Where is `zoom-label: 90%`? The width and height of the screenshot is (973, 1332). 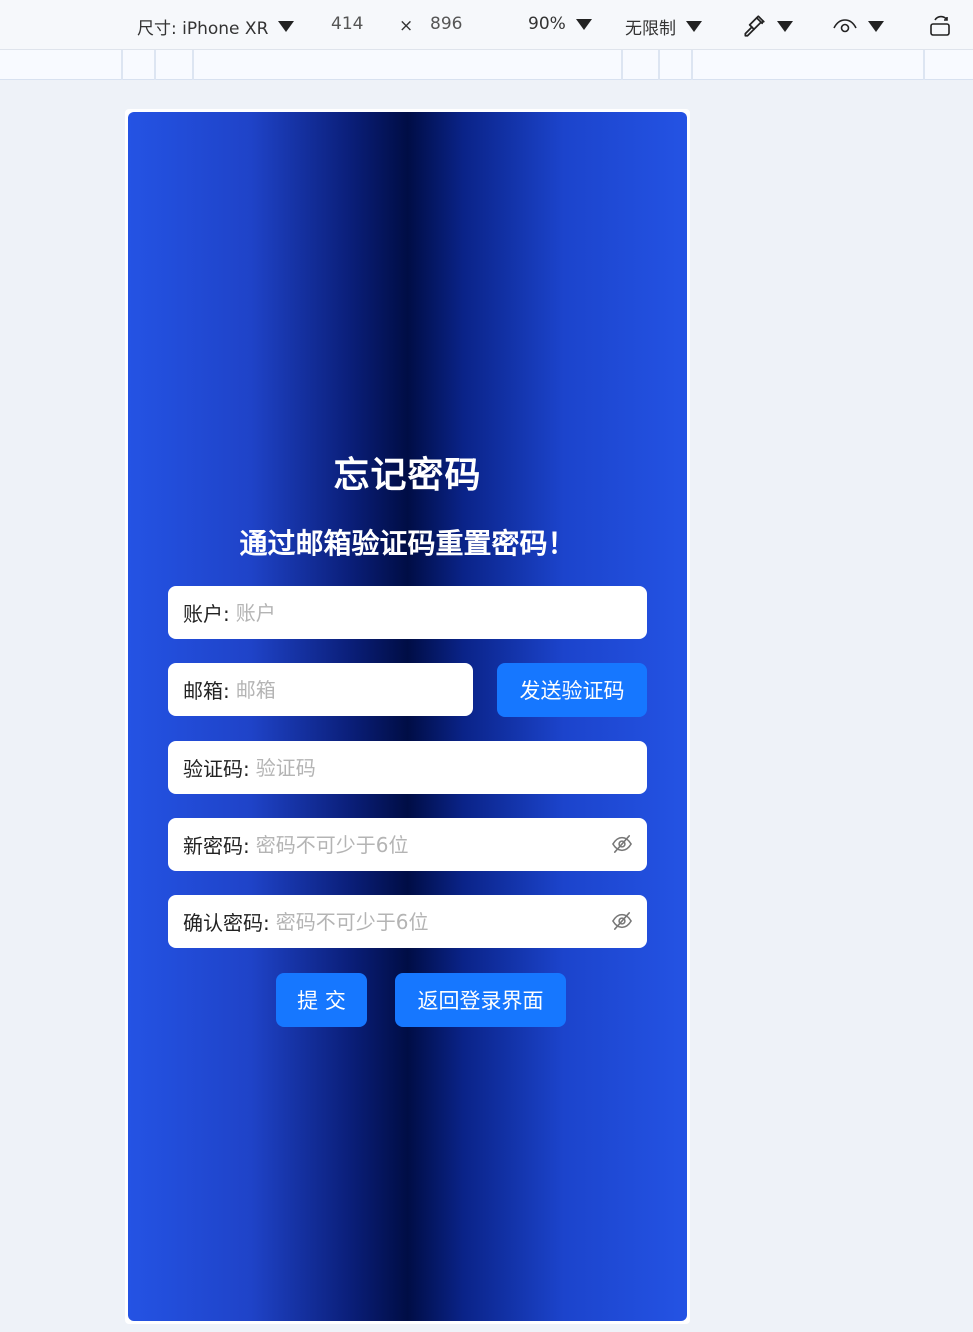 zoom-label: 90% is located at coordinates (547, 24).